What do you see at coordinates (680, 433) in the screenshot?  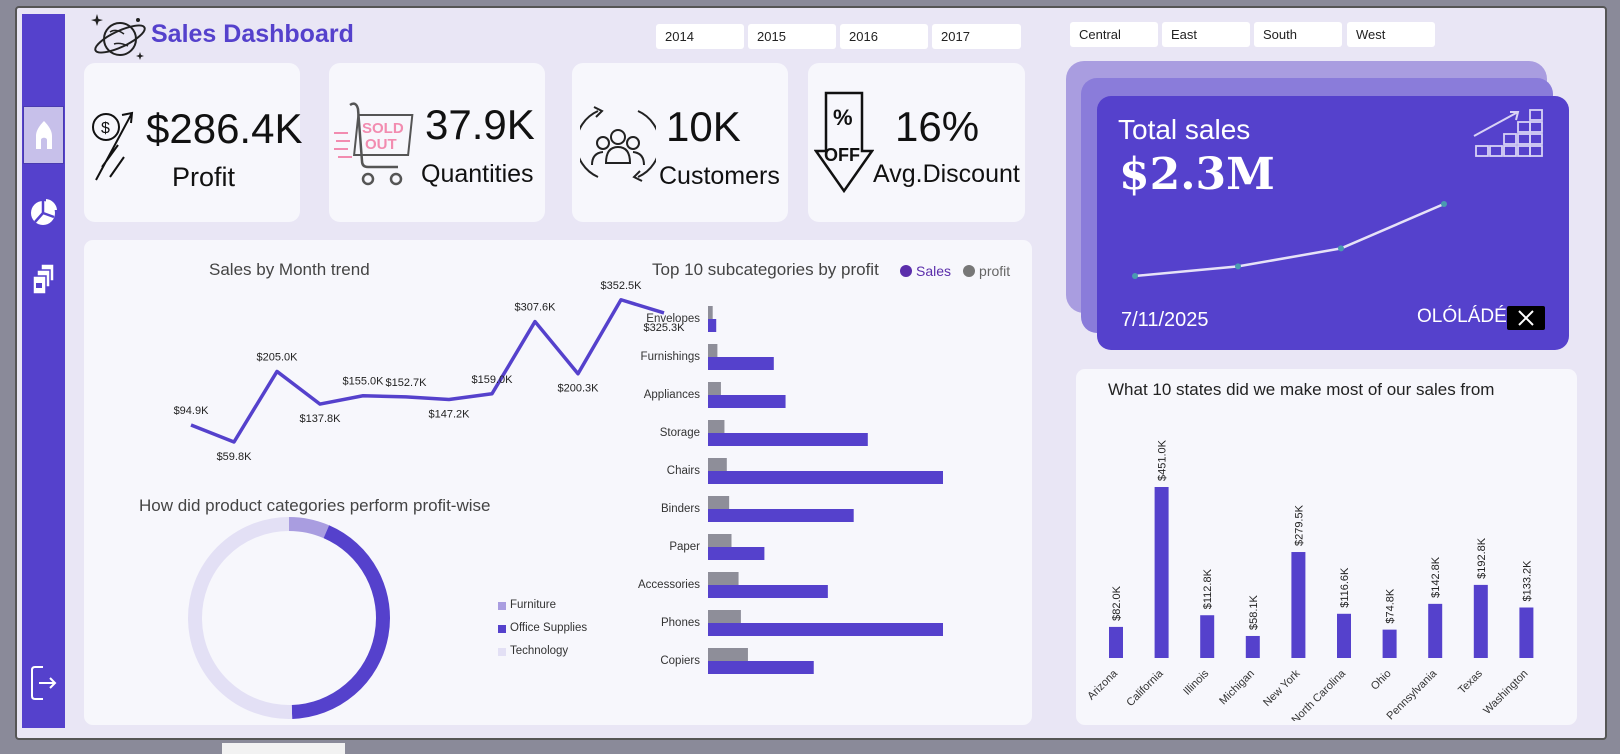 I see `subcategory-label: Storage` at bounding box center [680, 433].